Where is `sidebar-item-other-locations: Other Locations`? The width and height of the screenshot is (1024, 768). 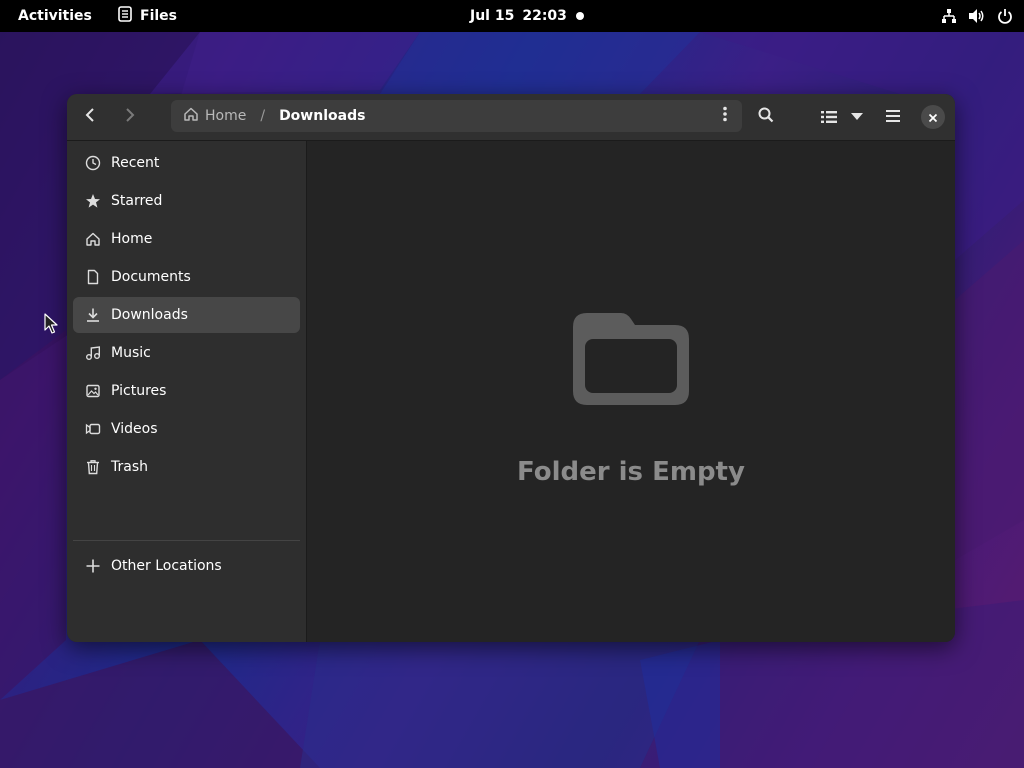 sidebar-item-other-locations: Other Locations is located at coordinates (186, 566).